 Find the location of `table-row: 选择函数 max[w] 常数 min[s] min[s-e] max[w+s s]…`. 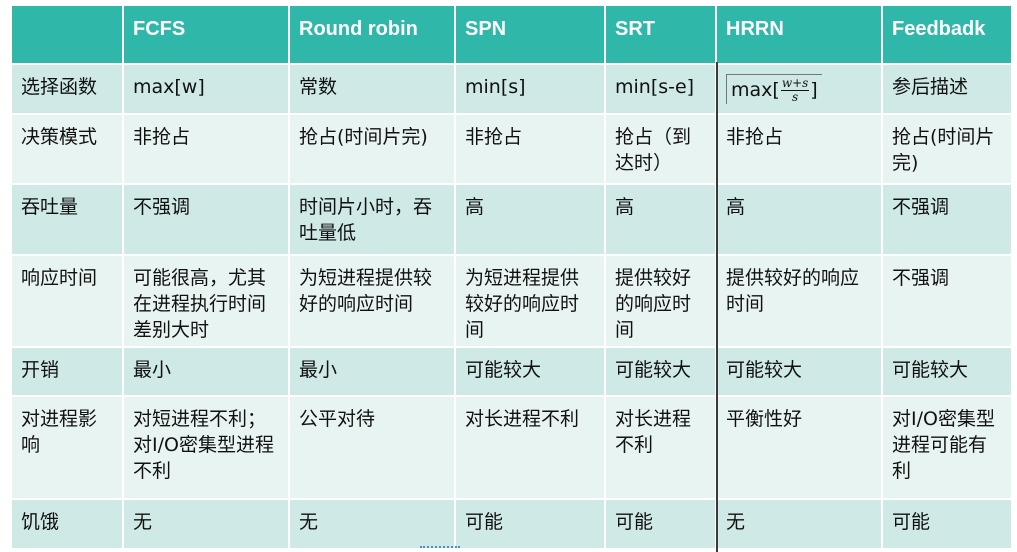

table-row: 选择函数 max[w] 常数 min[s] min[s-e] max[w+s s]… is located at coordinates (512, 89).